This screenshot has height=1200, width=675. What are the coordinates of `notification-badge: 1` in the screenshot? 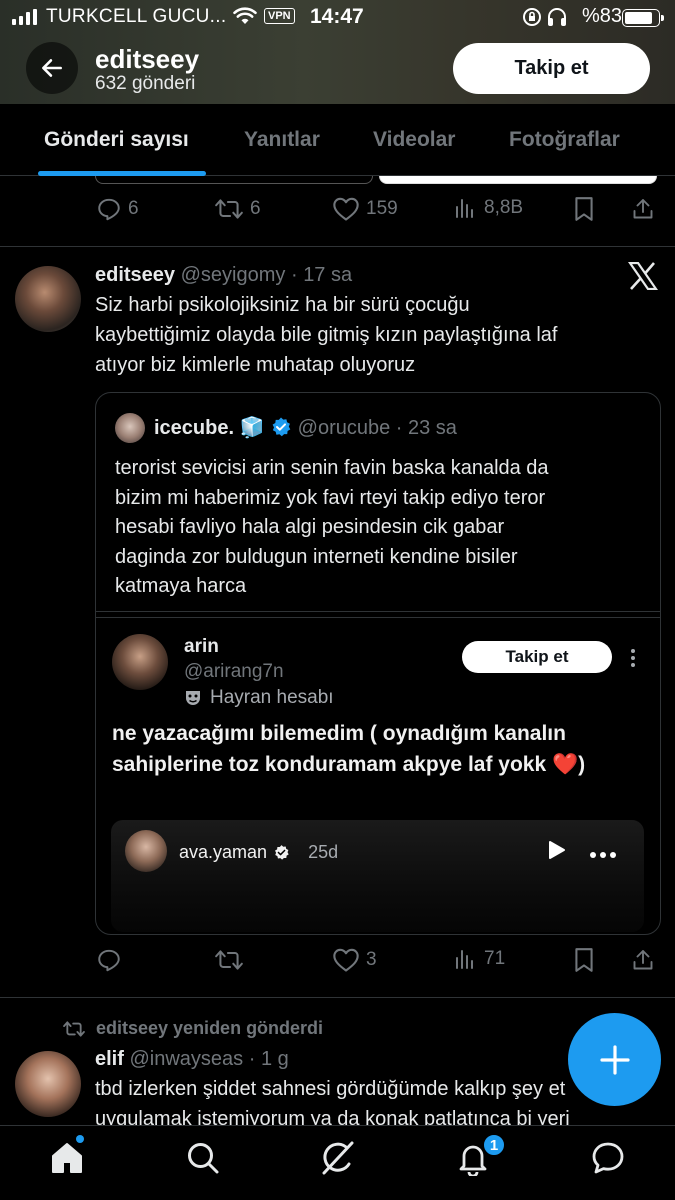 It's located at (494, 1145).